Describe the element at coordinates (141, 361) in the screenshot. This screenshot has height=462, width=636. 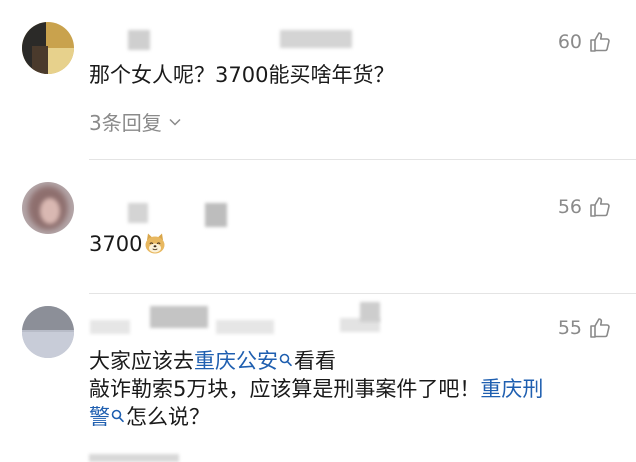
I see `comment-text-part: 大家应该去` at that location.